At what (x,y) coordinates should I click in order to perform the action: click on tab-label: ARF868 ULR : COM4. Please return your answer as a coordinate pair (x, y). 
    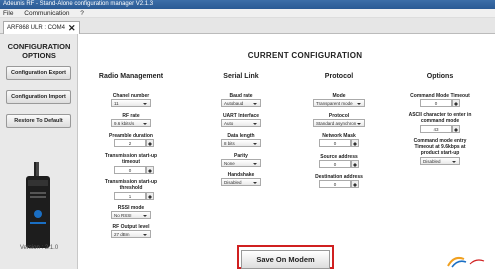
    Looking at the image, I should click on (36, 28).